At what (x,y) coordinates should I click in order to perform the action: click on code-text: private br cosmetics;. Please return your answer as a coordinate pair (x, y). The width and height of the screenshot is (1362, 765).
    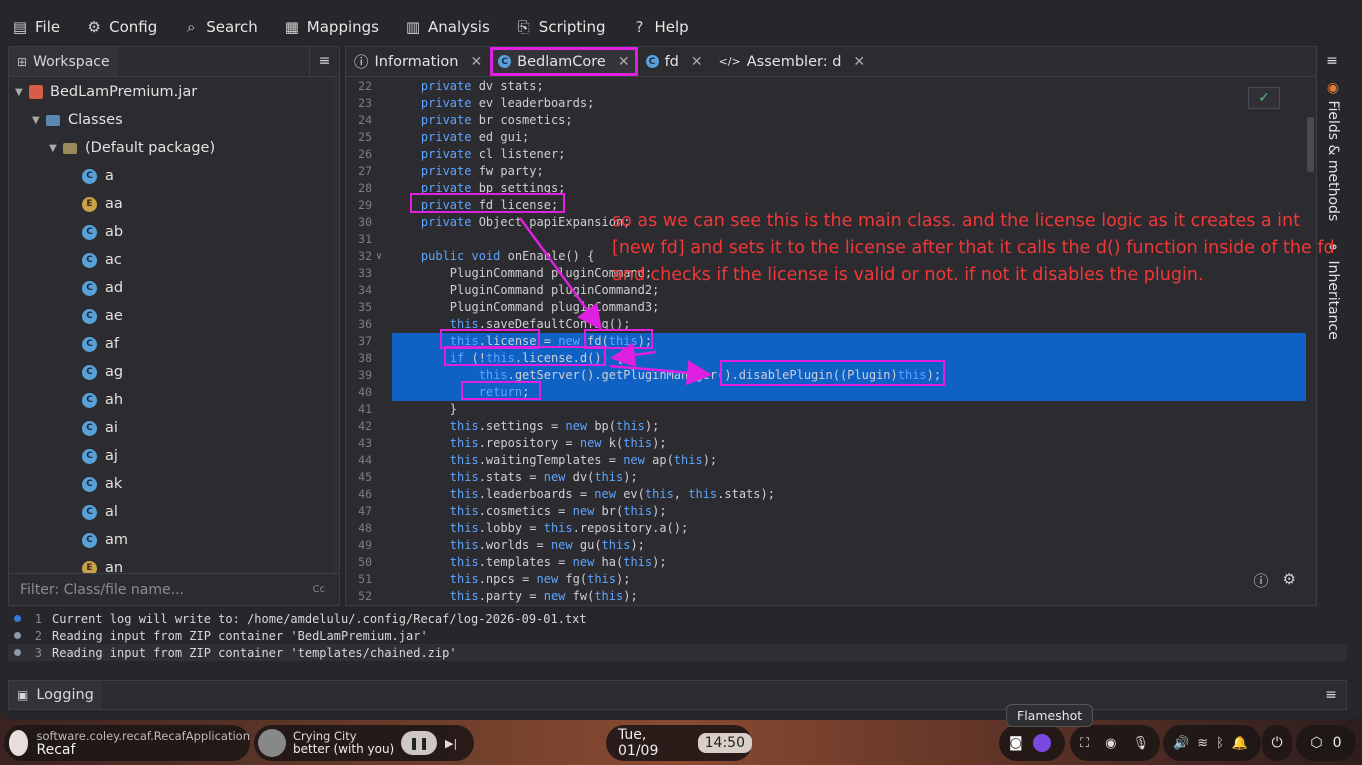
    Looking at the image, I should click on (496, 120).